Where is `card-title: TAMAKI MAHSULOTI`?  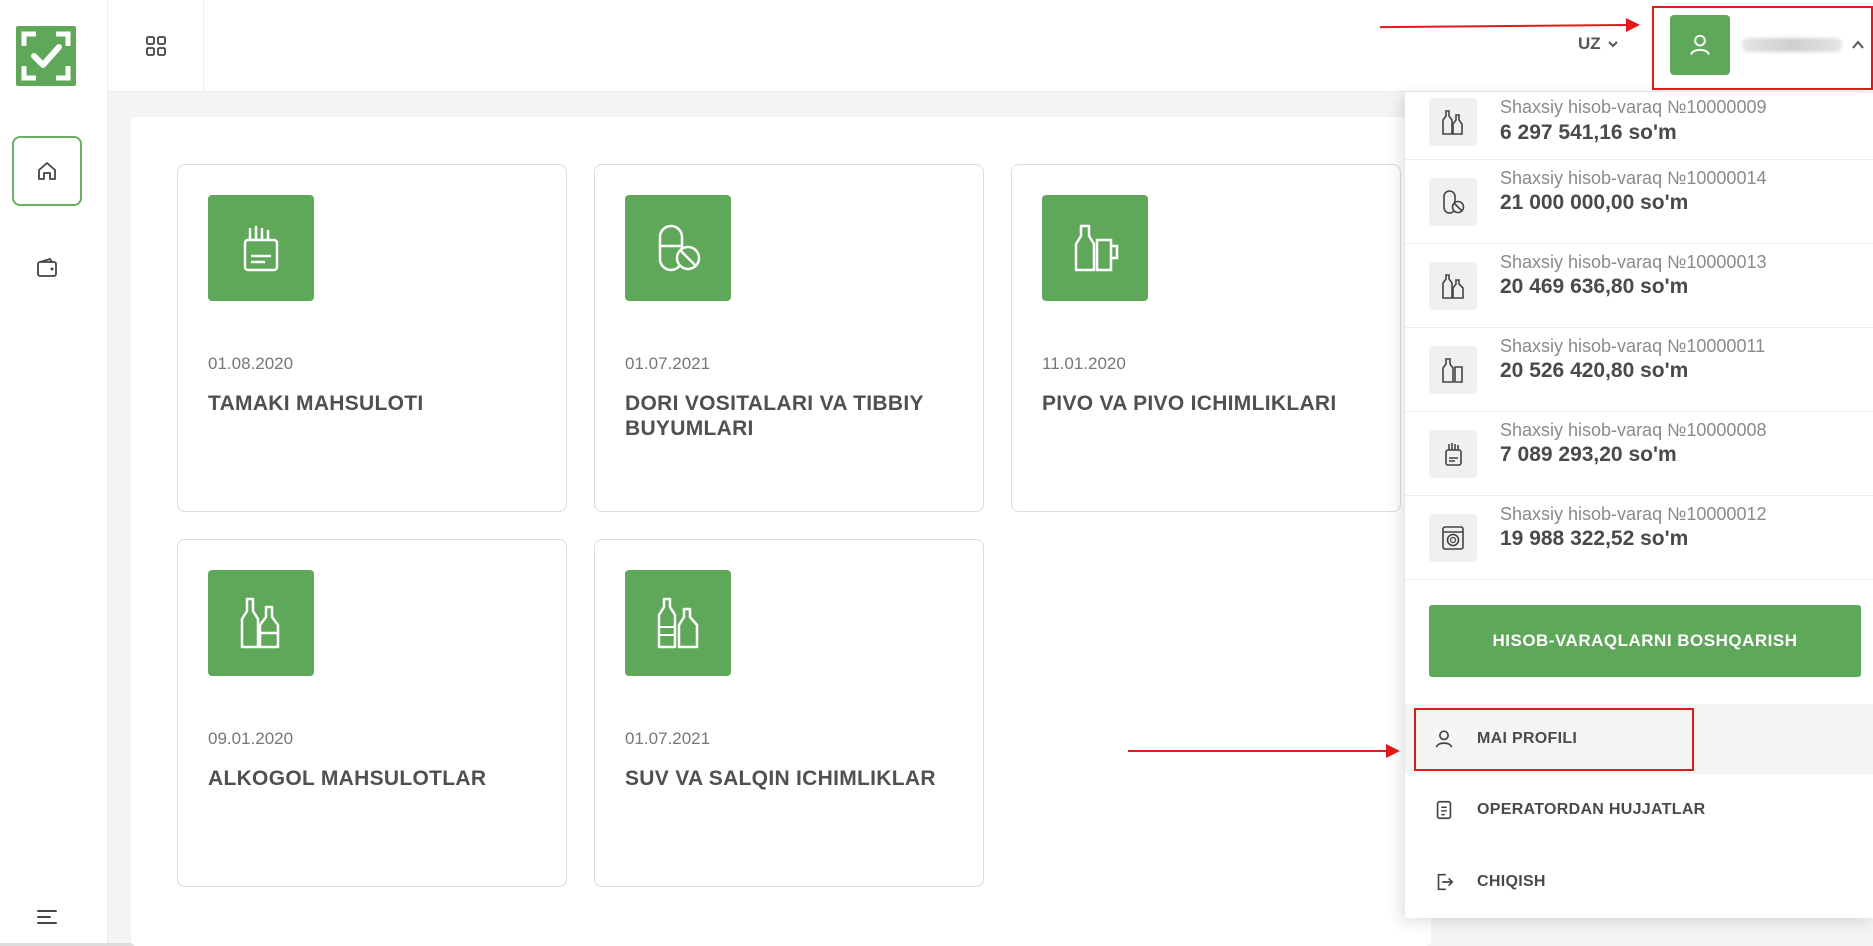
card-title: TAMAKI MAHSULOTI is located at coordinates (316, 403).